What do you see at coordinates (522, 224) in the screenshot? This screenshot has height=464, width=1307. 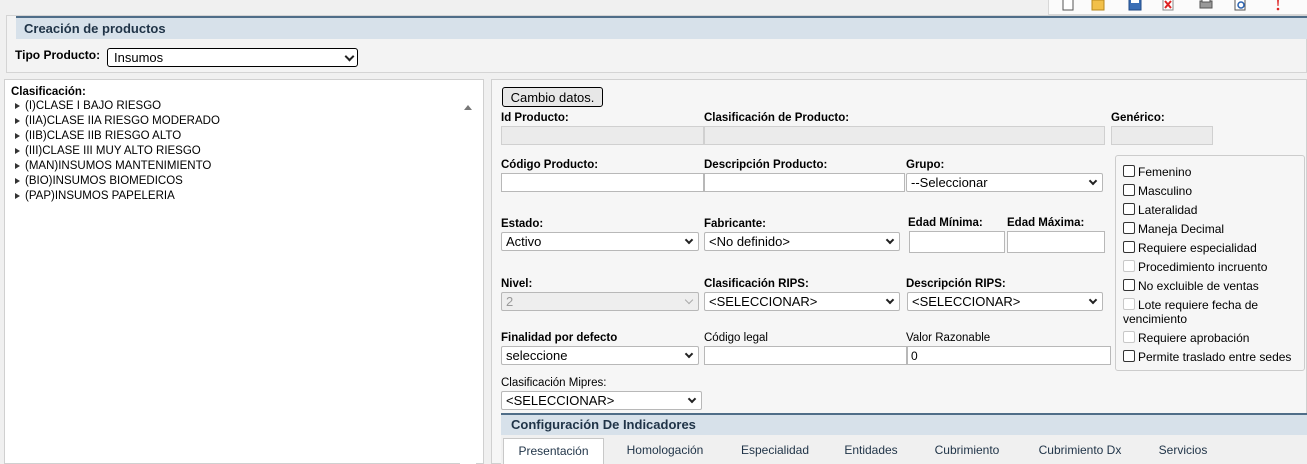 I see `estado-label: Estado:` at bounding box center [522, 224].